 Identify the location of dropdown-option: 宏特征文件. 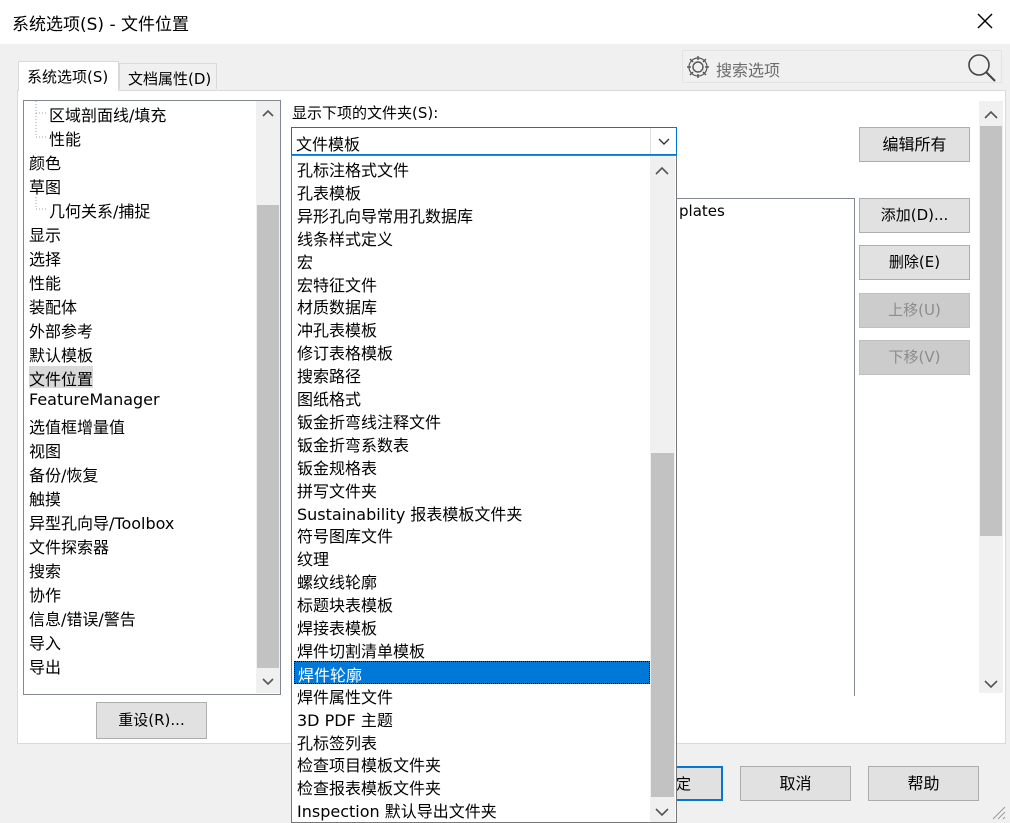
(472, 283).